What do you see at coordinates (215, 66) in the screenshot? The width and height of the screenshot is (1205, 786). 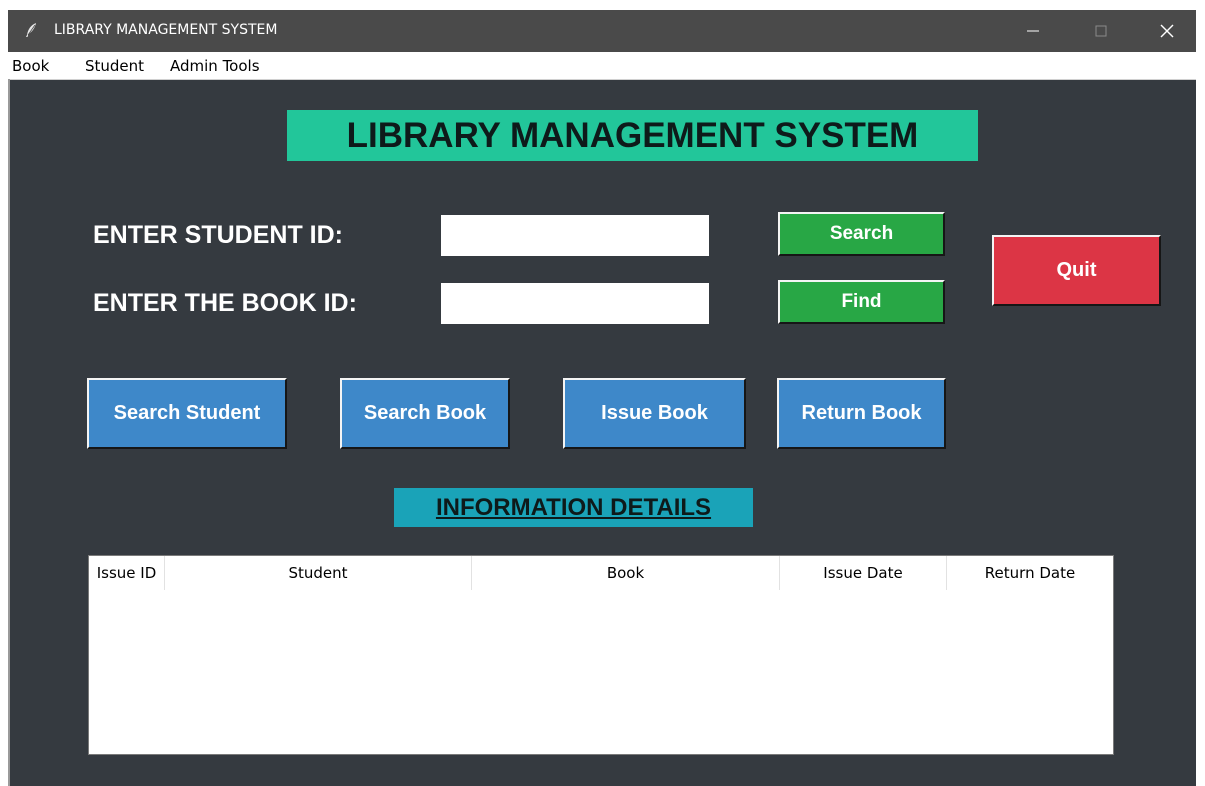 I see `menu-admin-tools: Admin Tools` at bounding box center [215, 66].